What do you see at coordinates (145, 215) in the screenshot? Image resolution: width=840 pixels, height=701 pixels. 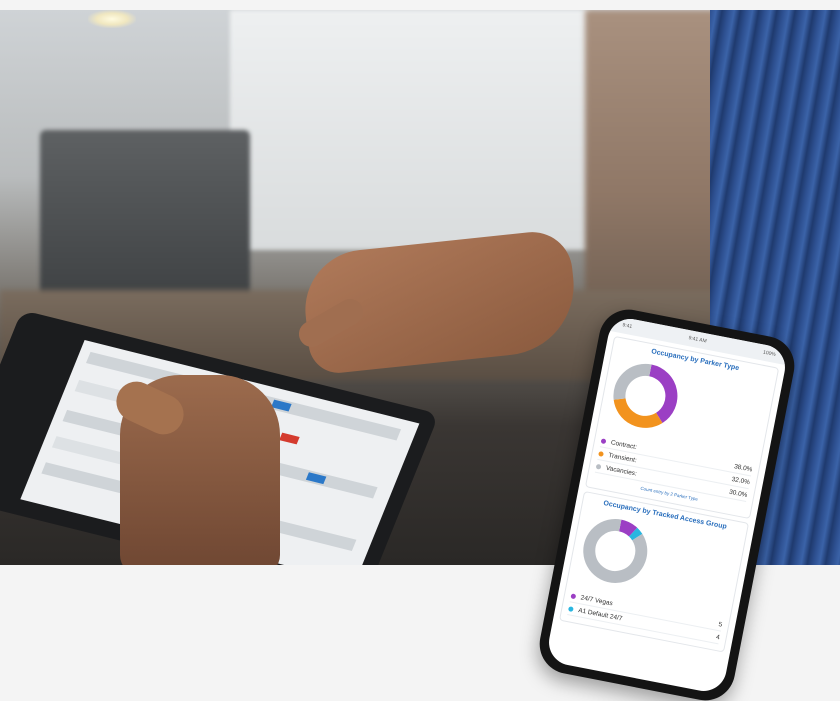 I see `espresso-machine` at bounding box center [145, 215].